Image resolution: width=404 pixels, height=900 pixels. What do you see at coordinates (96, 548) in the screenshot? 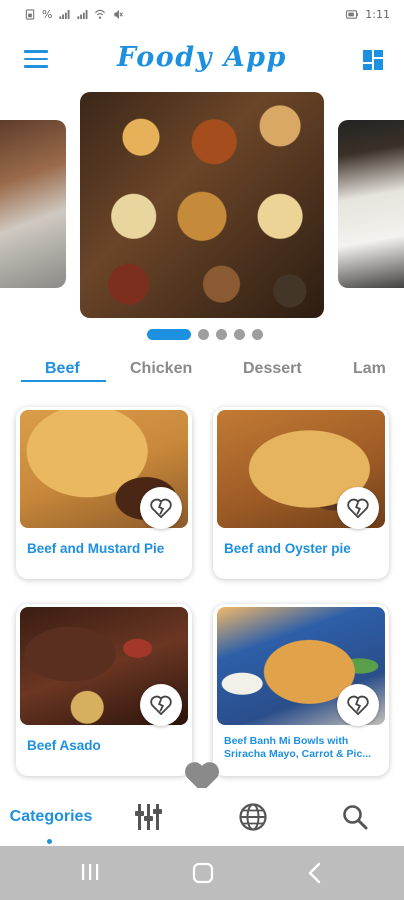
I see `meal-title: Beef and Mustard Pie` at bounding box center [96, 548].